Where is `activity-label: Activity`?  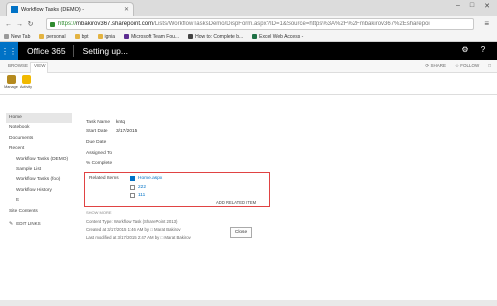 activity-label: Activity is located at coordinates (26, 87).